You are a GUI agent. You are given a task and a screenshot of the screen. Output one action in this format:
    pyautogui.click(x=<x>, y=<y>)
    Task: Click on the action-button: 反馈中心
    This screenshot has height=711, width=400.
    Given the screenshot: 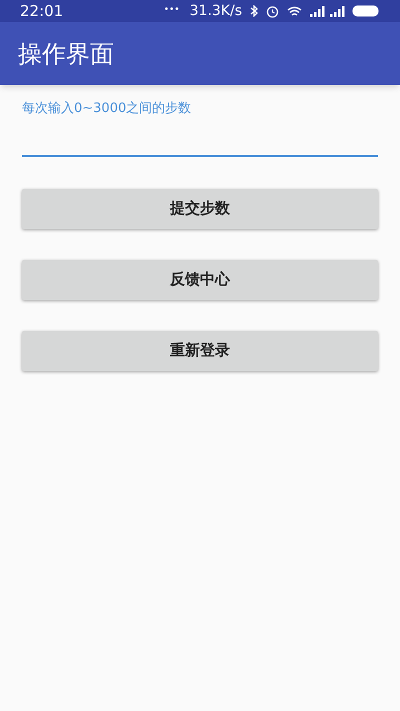 What is the action you would take?
    pyautogui.click(x=200, y=280)
    